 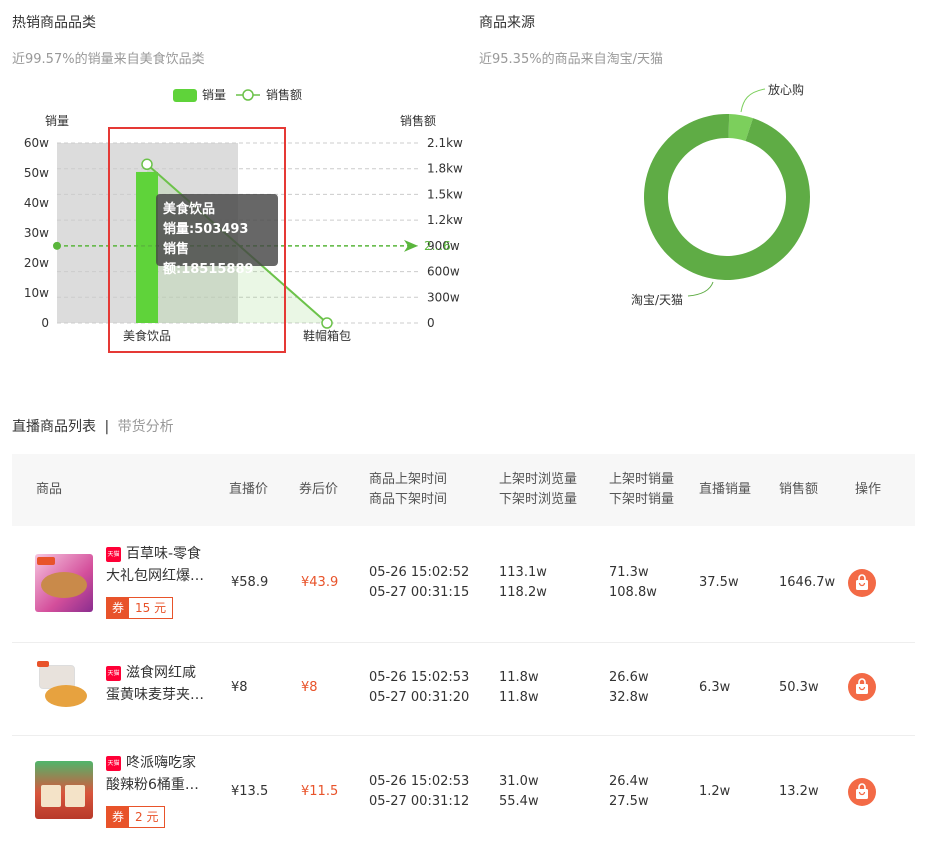 What do you see at coordinates (419, 592) in the screenshot?
I see `off-time: 05-27 00:31:15` at bounding box center [419, 592].